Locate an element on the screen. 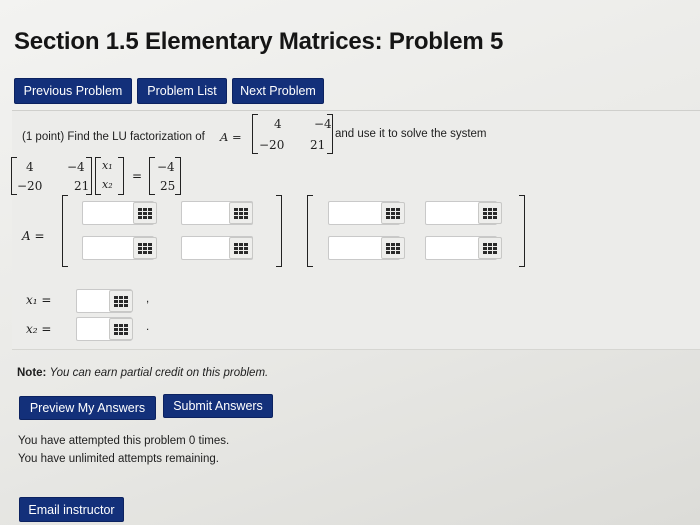 This screenshot has width=700, height=525. x1-comma: , is located at coordinates (148, 299).